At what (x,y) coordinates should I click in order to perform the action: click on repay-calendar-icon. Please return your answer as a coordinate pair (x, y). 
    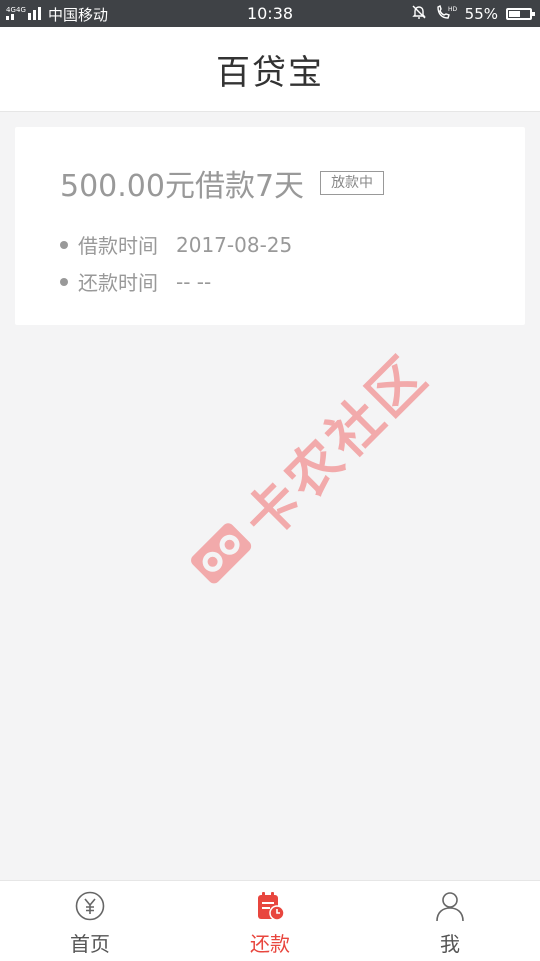
    Looking at the image, I should click on (270, 908).